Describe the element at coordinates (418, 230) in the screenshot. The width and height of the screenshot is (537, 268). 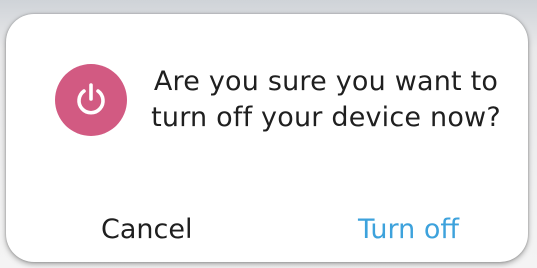
I see `turn-off-button: Turn off` at that location.